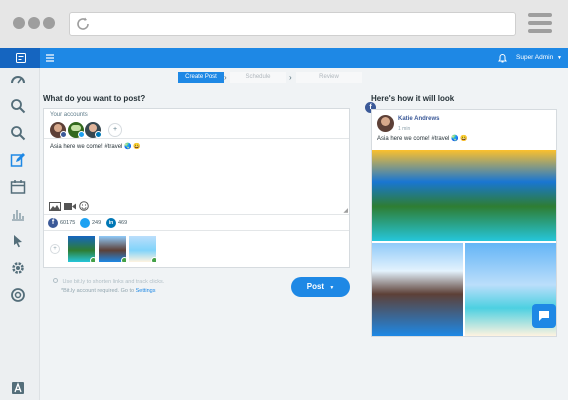 The image size is (568, 400). I want to click on preview-image-temple, so click(417, 289).